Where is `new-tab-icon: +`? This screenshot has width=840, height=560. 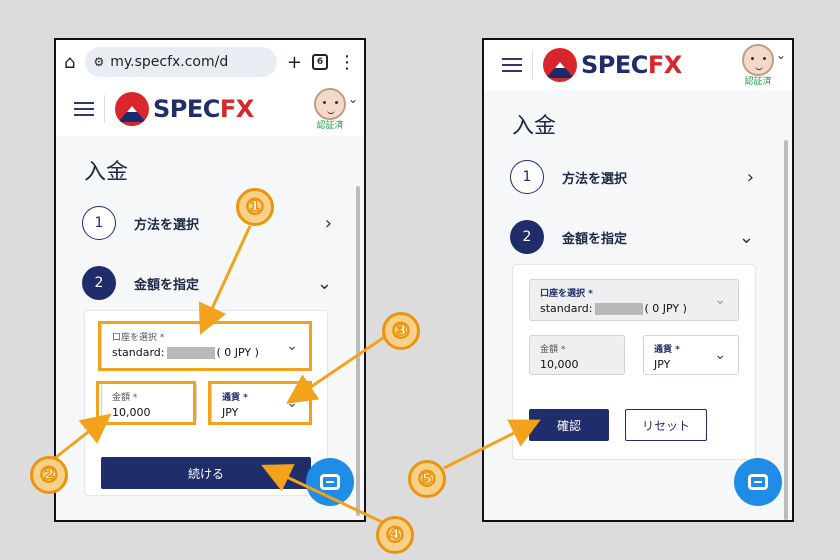 new-tab-icon: + is located at coordinates (294, 62).